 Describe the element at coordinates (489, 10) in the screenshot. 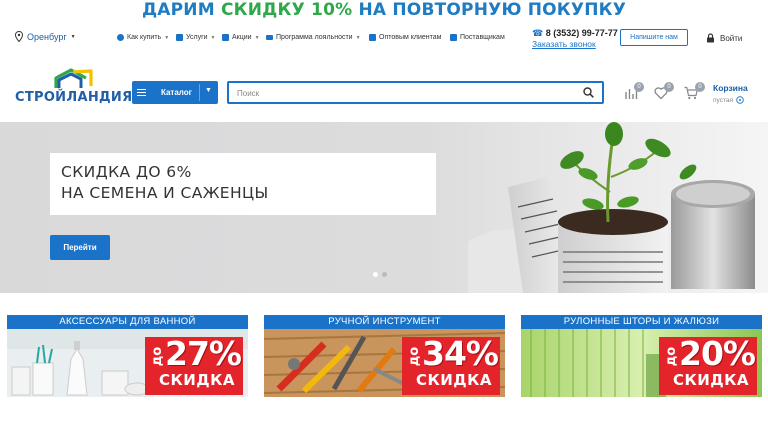

I see `promo-text-end: НА ПОВТОРНУЮ ПОКУПКУ` at that location.